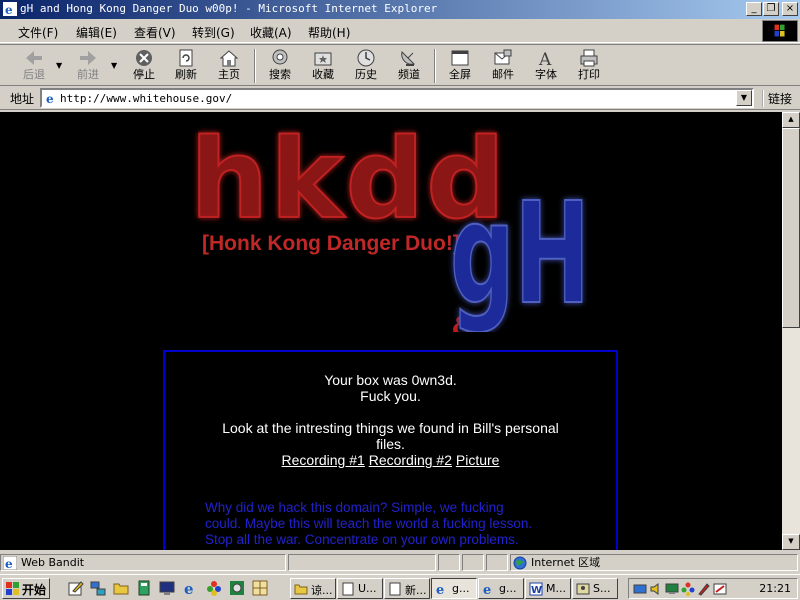  I want to click on toolbar-separator, so click(255, 66).